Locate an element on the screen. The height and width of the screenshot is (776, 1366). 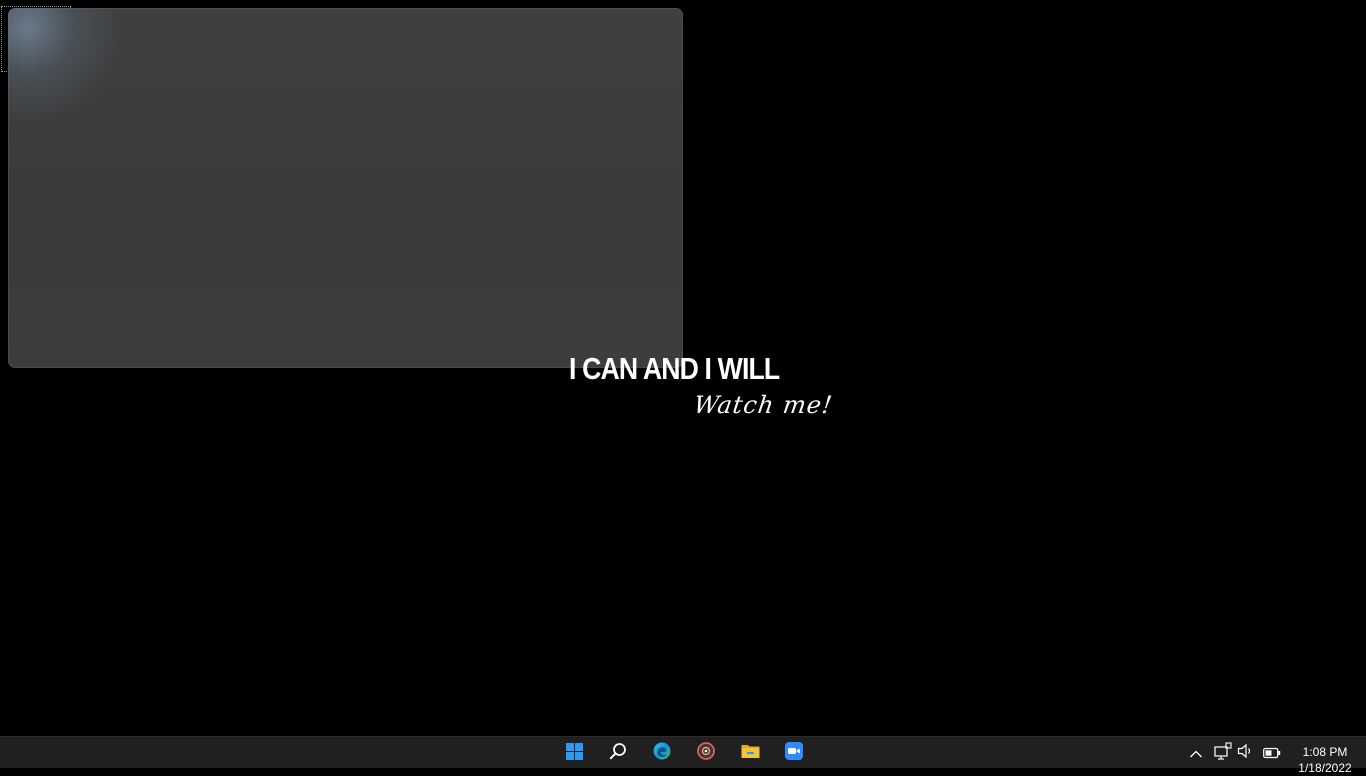
network-status-button is located at coordinates (1223, 753).